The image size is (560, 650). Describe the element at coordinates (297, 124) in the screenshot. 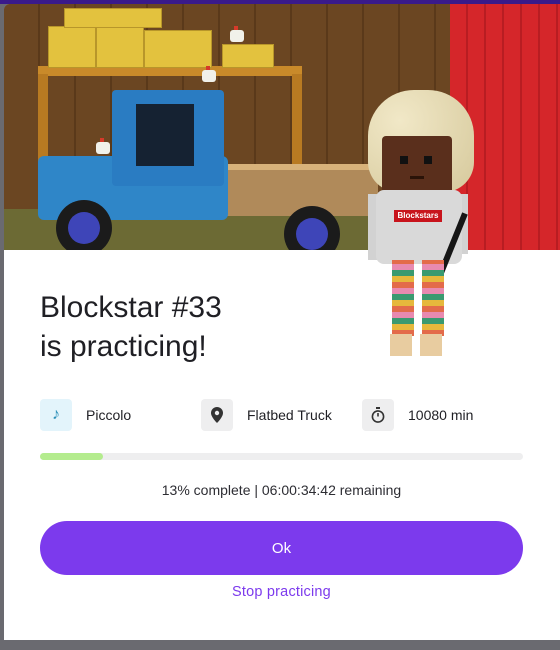

I see `shelf-post` at that location.